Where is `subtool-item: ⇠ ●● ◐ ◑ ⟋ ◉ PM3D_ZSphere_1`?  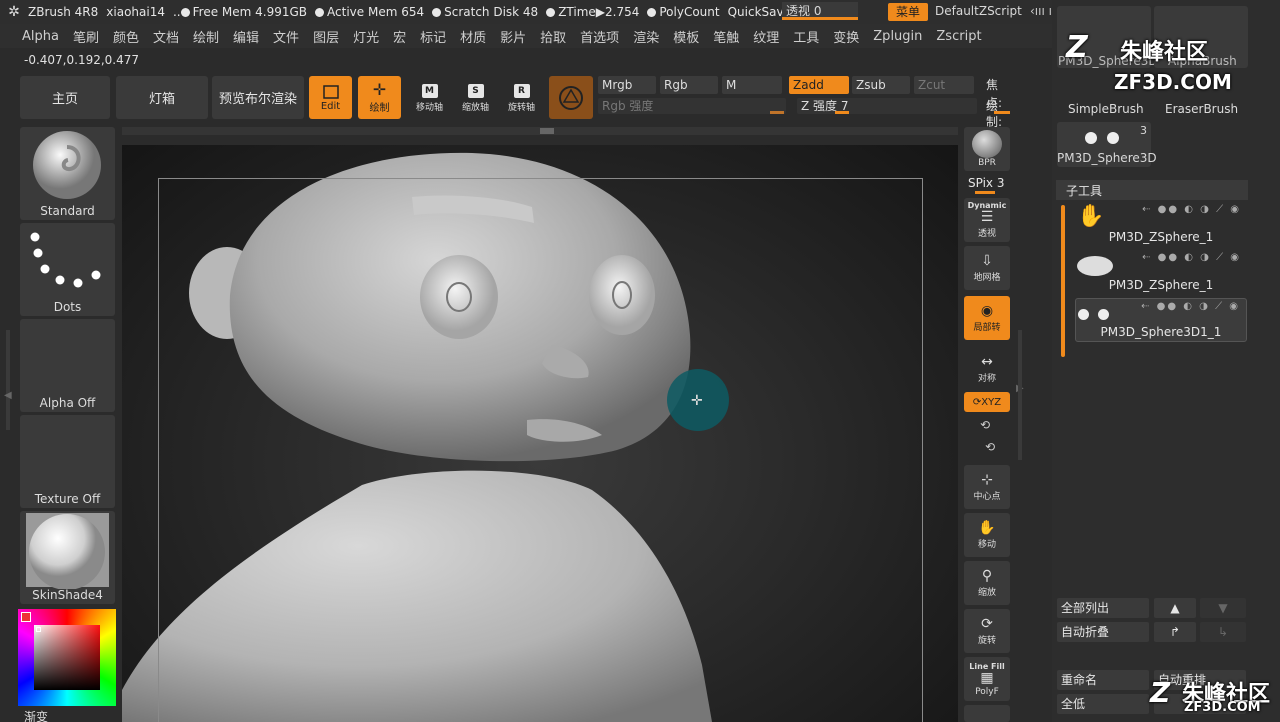
subtool-item: ⇠ ●● ◐ ◑ ⟋ ◉ PM3D_ZSphere_1 is located at coordinates (1161, 272).